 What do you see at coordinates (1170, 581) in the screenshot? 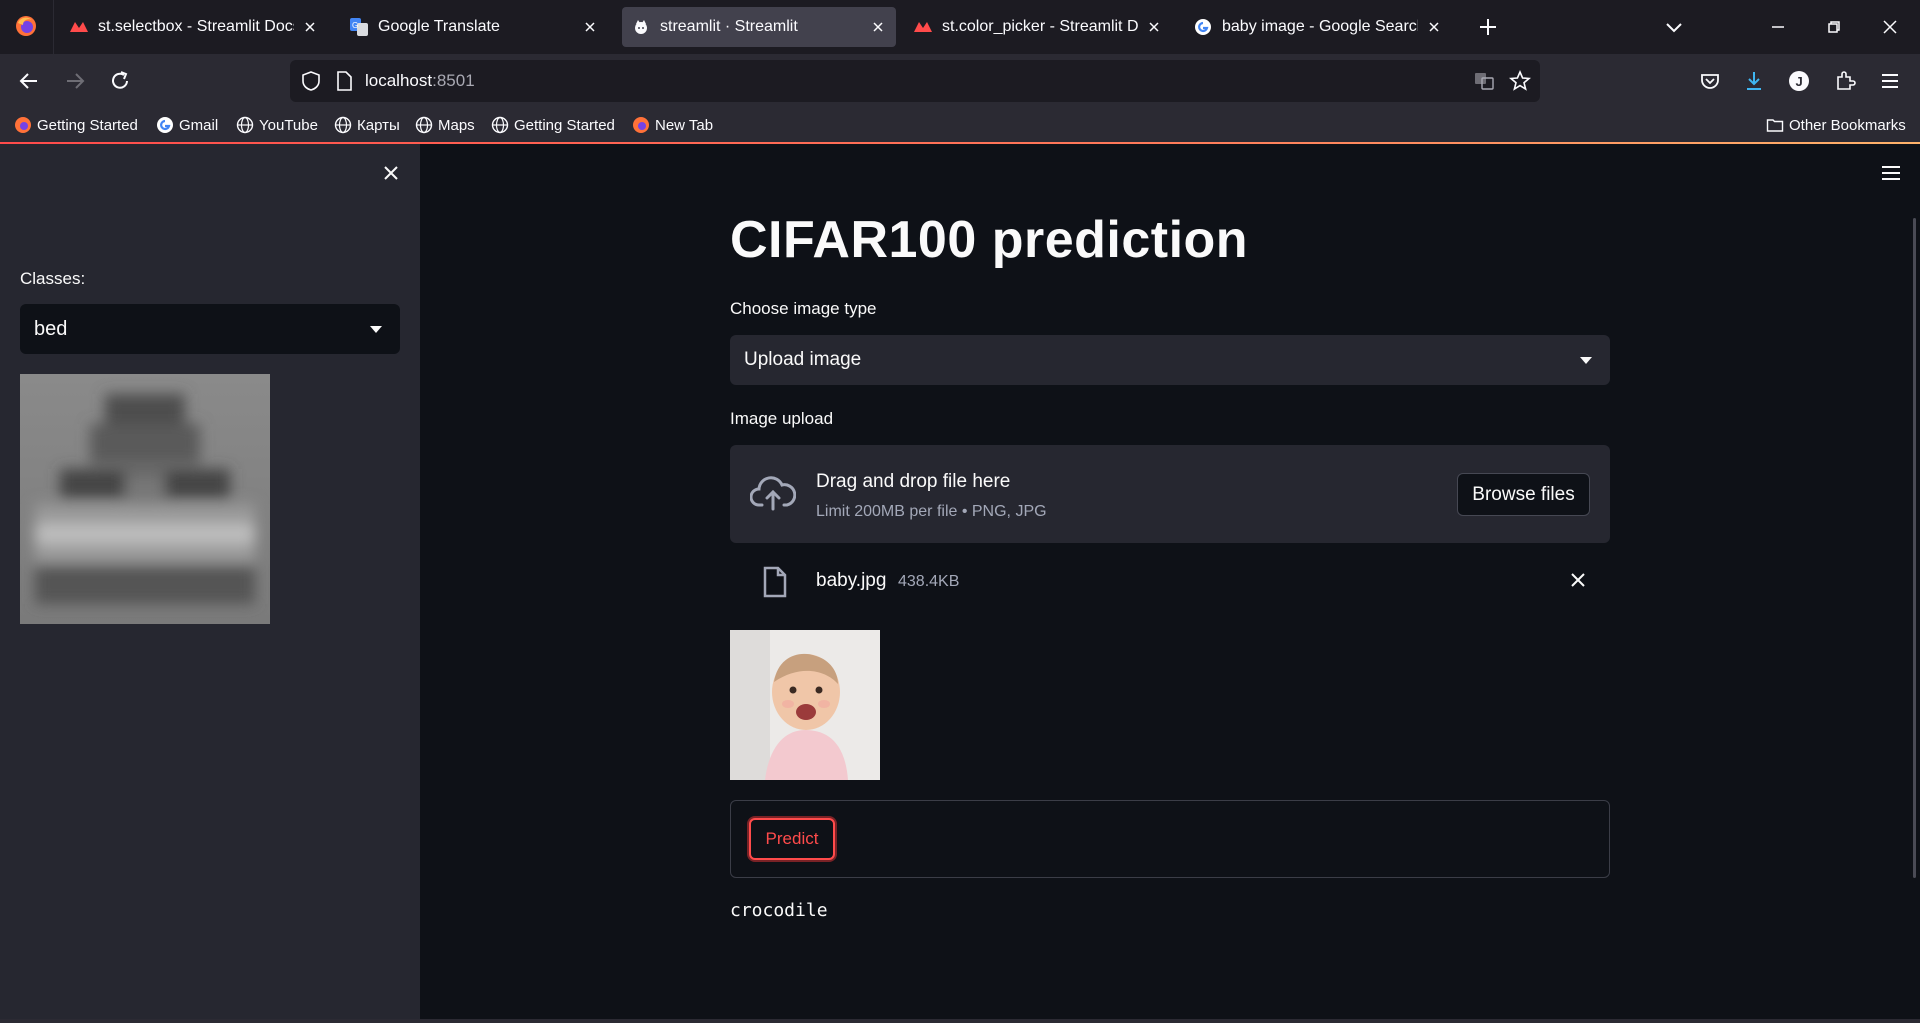
I see `uploaded-file-row: baby.jpg 438.4KB` at bounding box center [1170, 581].